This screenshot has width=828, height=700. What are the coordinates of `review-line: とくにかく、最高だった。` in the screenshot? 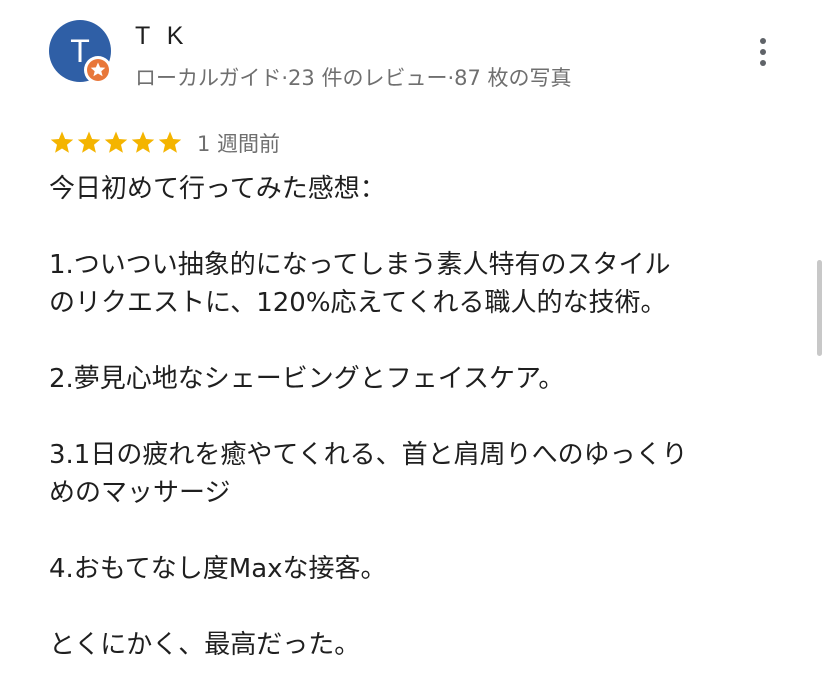 It's located at (205, 645).